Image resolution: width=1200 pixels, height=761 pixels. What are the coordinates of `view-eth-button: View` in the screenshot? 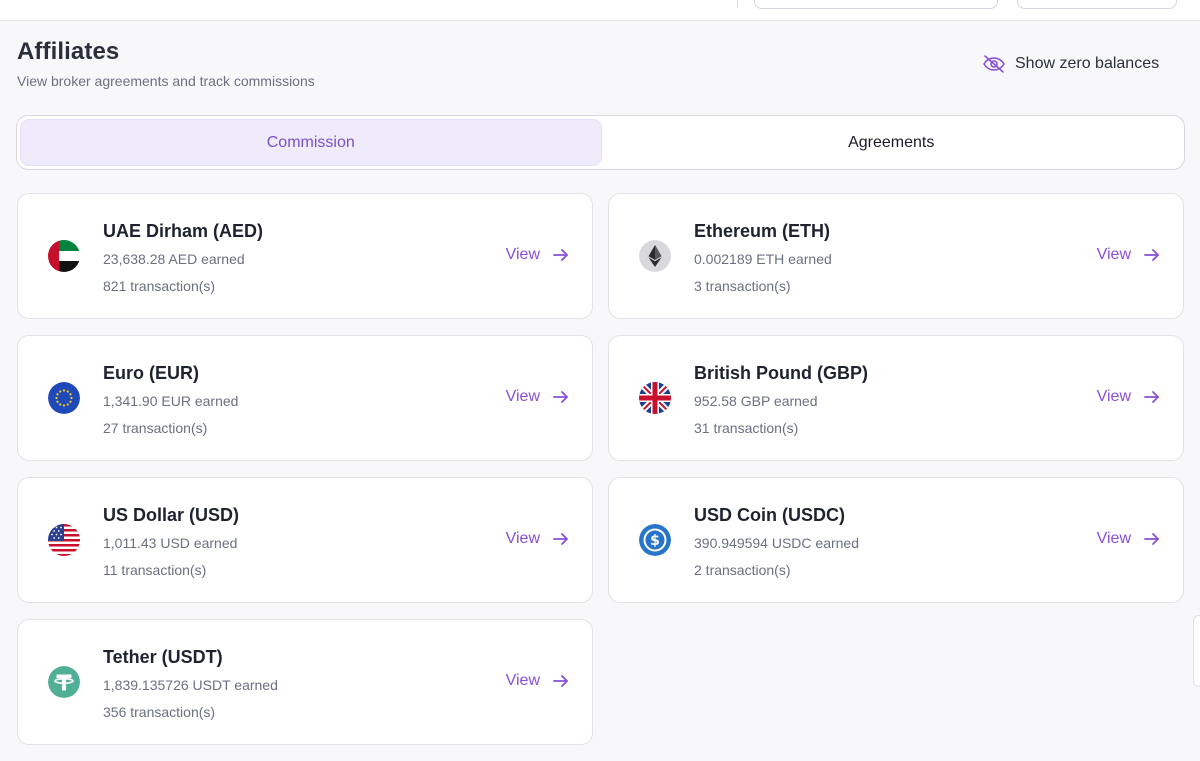 It's located at (1129, 255).